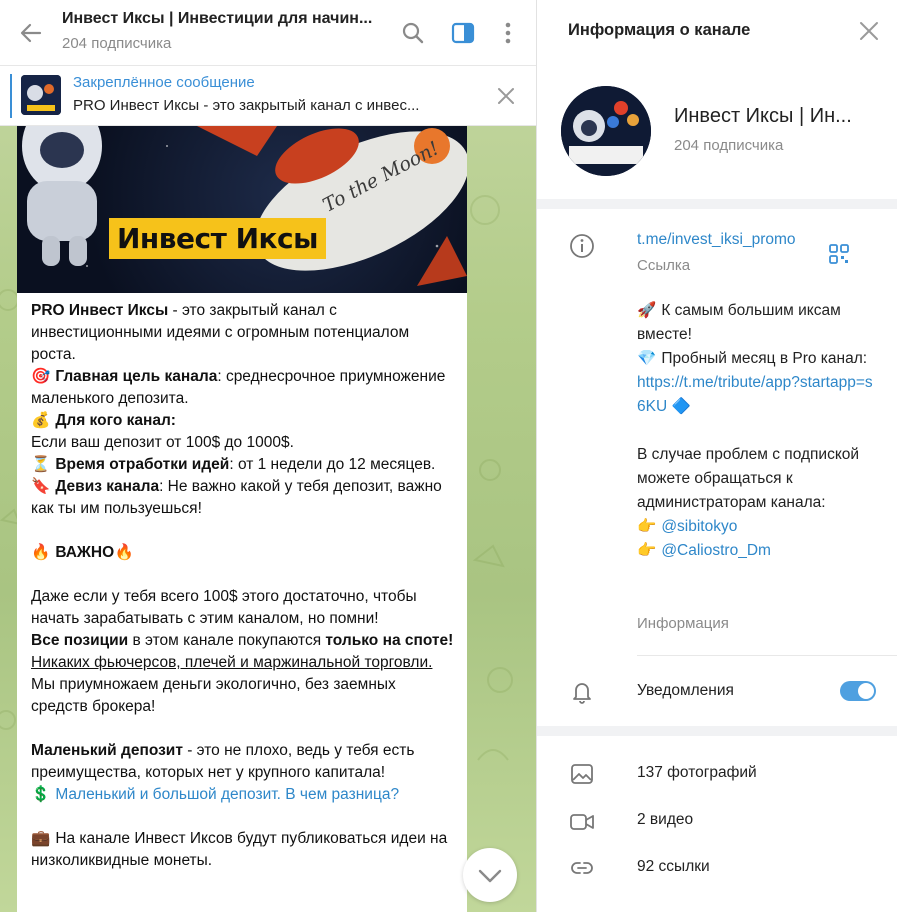  What do you see at coordinates (647, 358) in the screenshot?
I see `diamond-icon: 💎` at bounding box center [647, 358].